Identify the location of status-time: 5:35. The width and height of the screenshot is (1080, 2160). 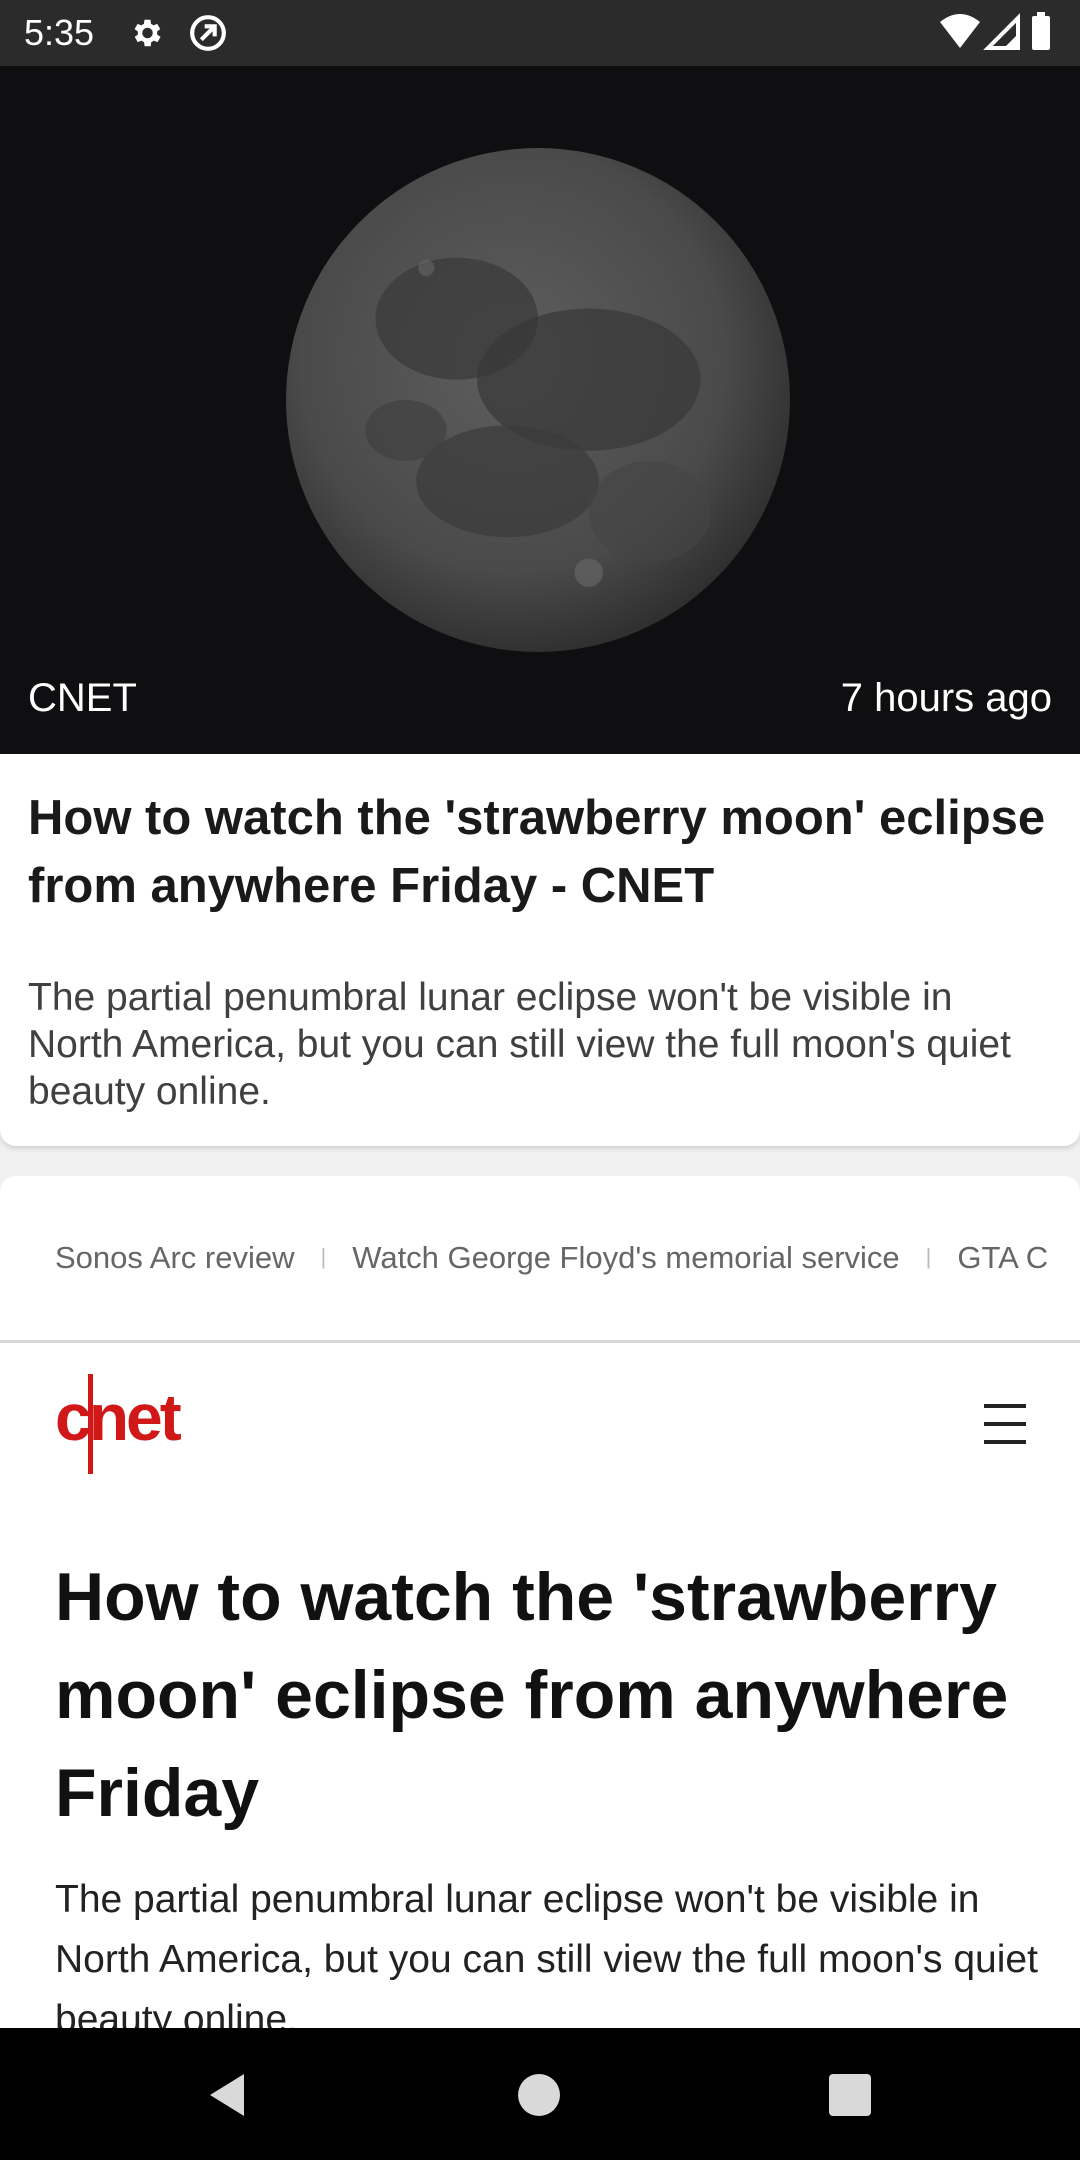
(59, 32).